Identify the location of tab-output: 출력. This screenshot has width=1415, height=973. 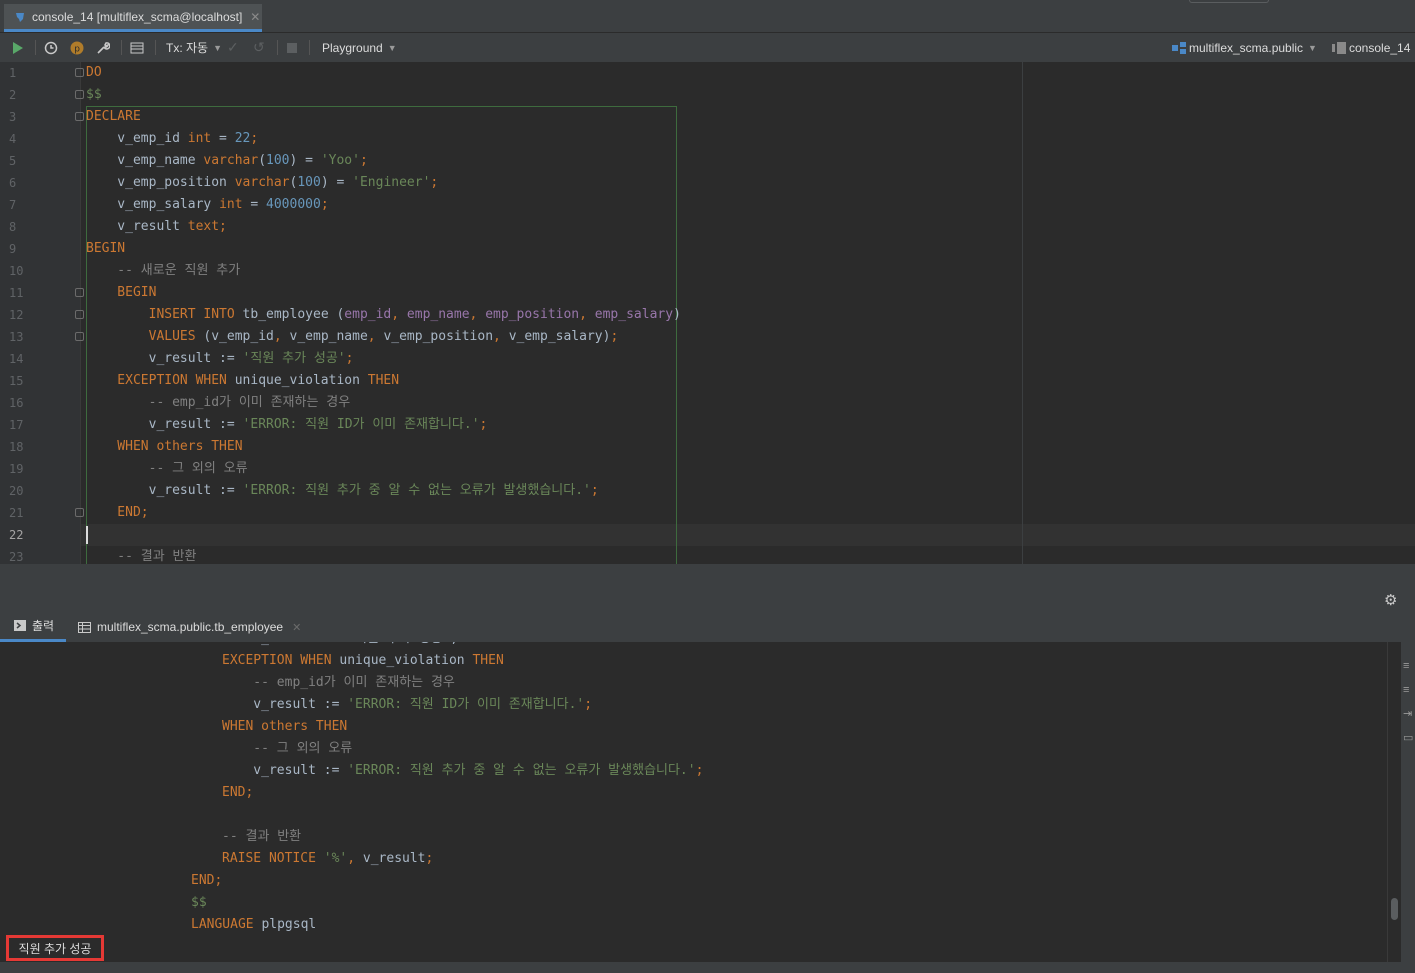
(33, 627).